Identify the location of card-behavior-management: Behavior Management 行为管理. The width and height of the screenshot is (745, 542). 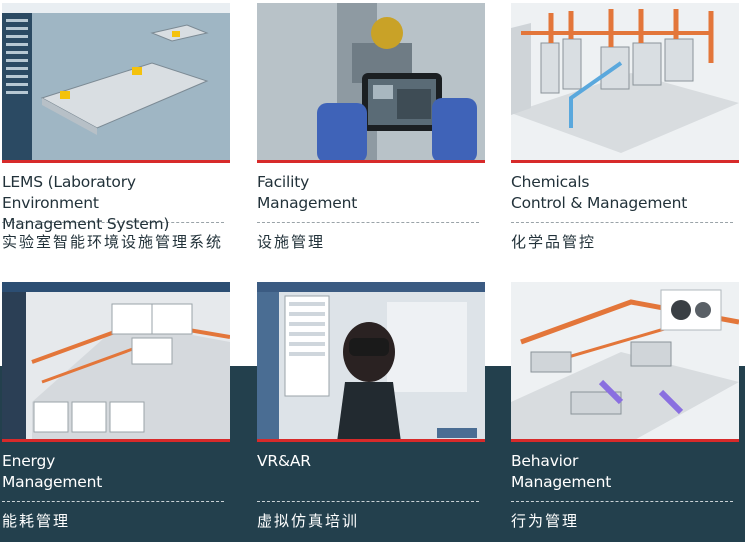
(625, 406).